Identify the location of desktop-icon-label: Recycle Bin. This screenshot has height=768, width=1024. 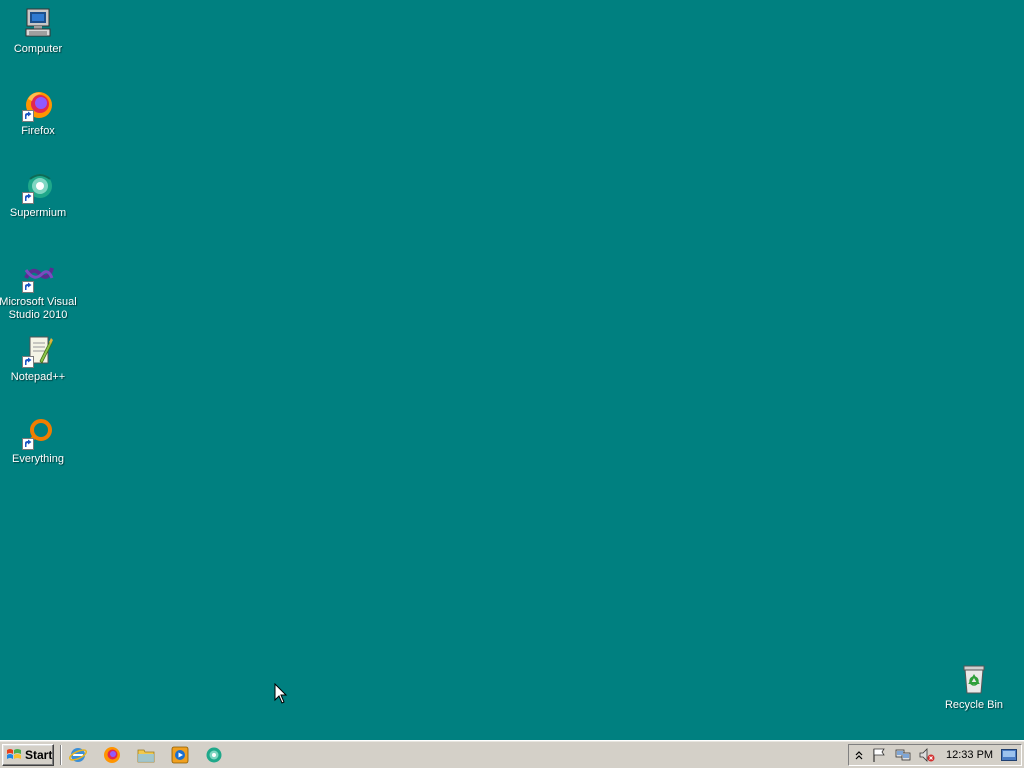
(974, 705).